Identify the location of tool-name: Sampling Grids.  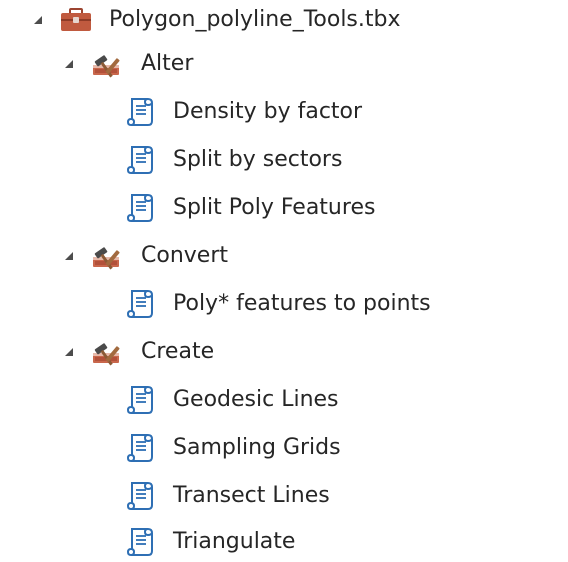
(257, 447).